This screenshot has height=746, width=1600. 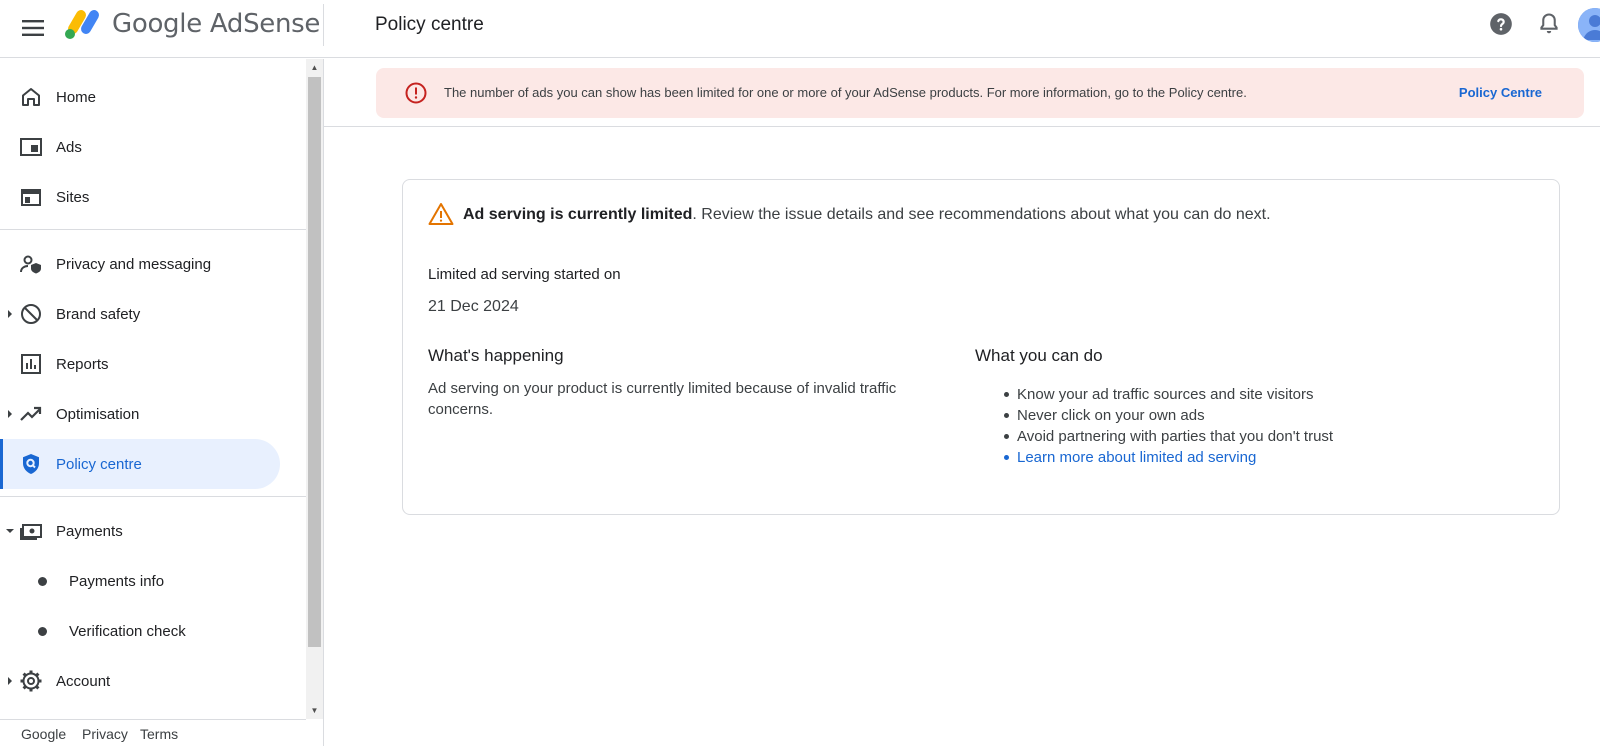 What do you see at coordinates (10, 531) in the screenshot?
I see `caret-down-icon` at bounding box center [10, 531].